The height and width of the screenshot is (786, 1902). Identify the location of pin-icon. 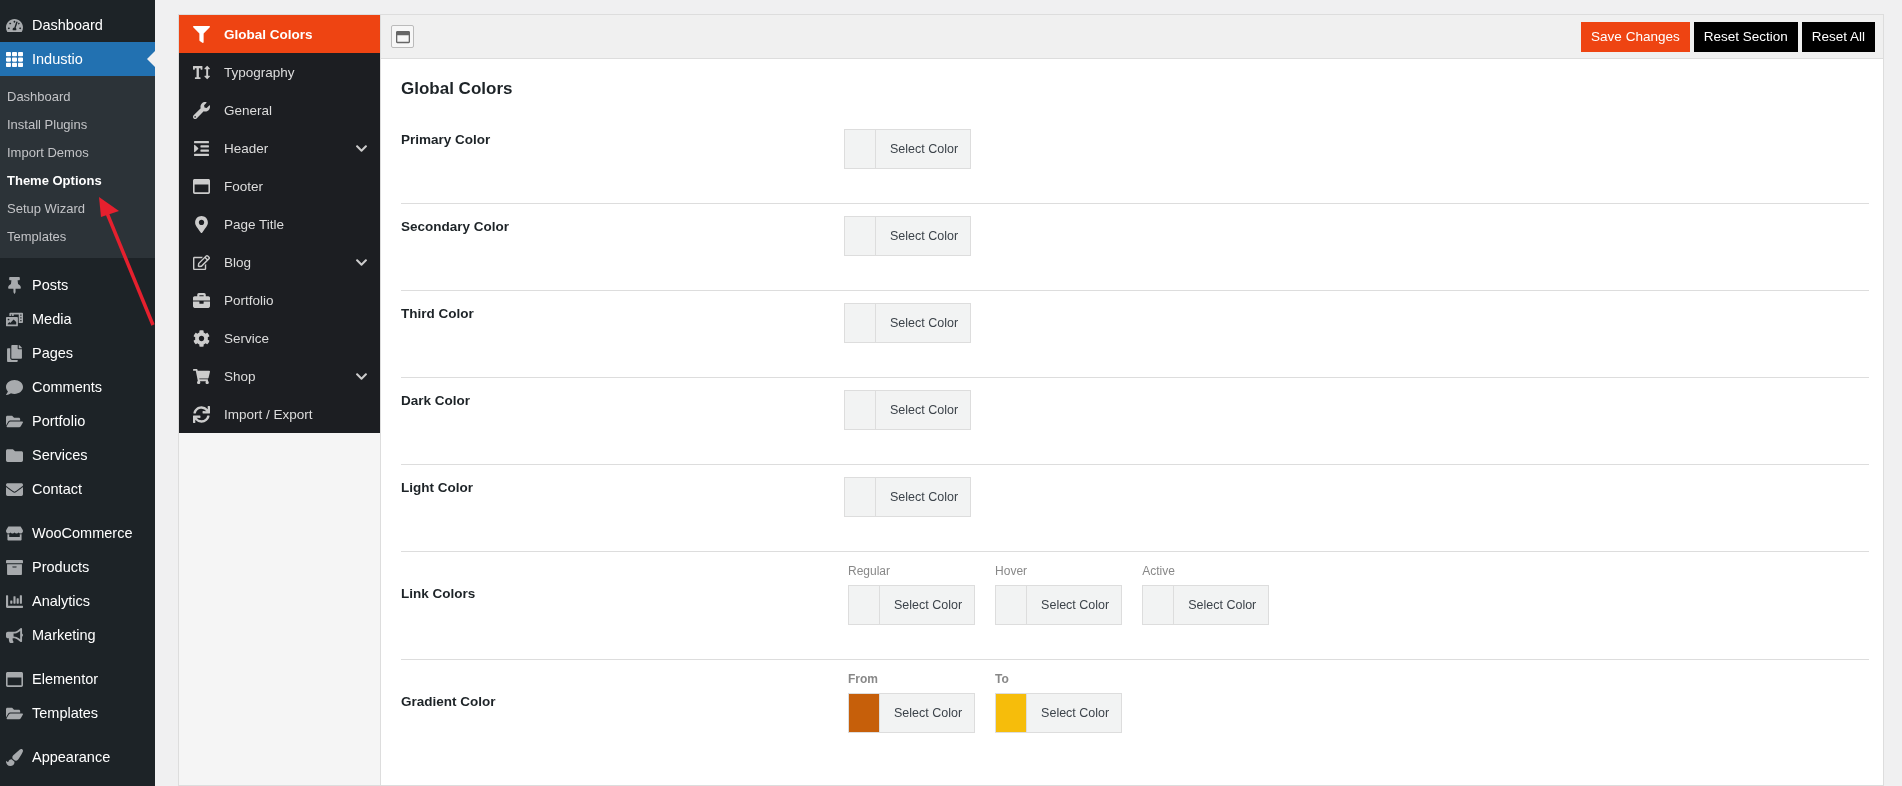
(14, 285).